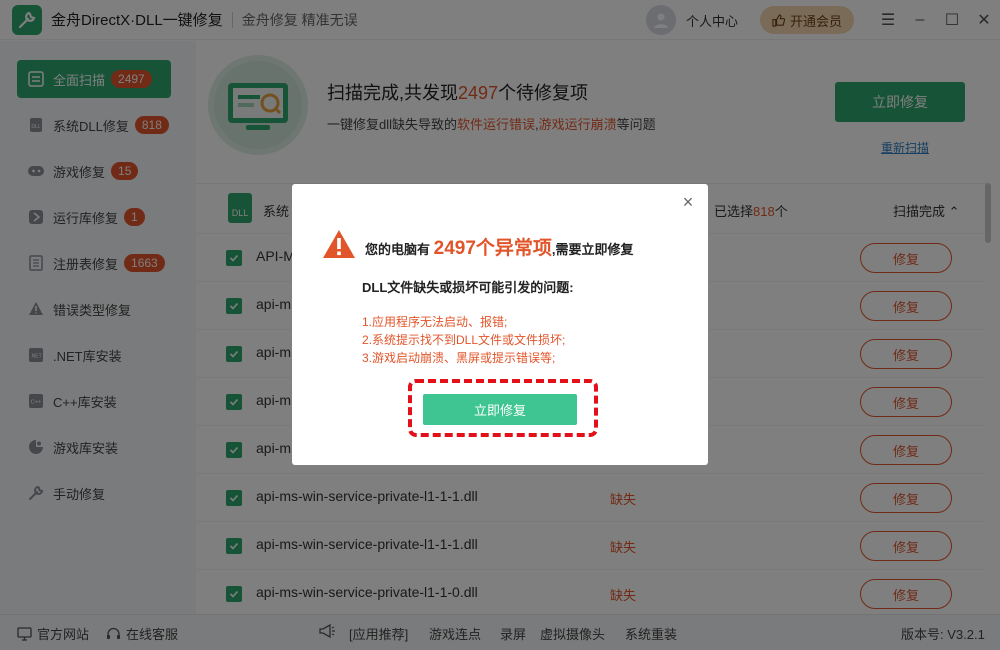 The image size is (1000, 650). Describe the element at coordinates (435, 322) in the screenshot. I see `dialog-issue-item: 1.应用程序无法启动、报错;` at that location.